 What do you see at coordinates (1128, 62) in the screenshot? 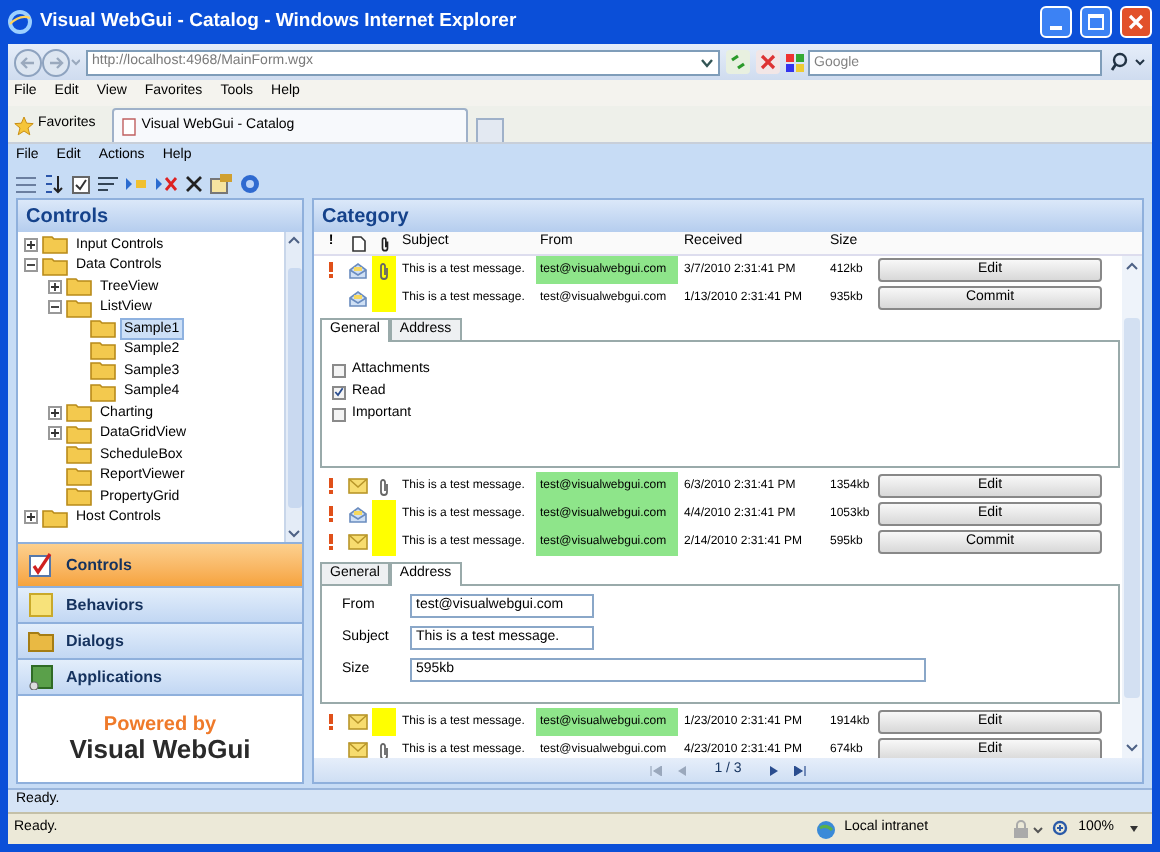
I see `search-icon` at bounding box center [1128, 62].